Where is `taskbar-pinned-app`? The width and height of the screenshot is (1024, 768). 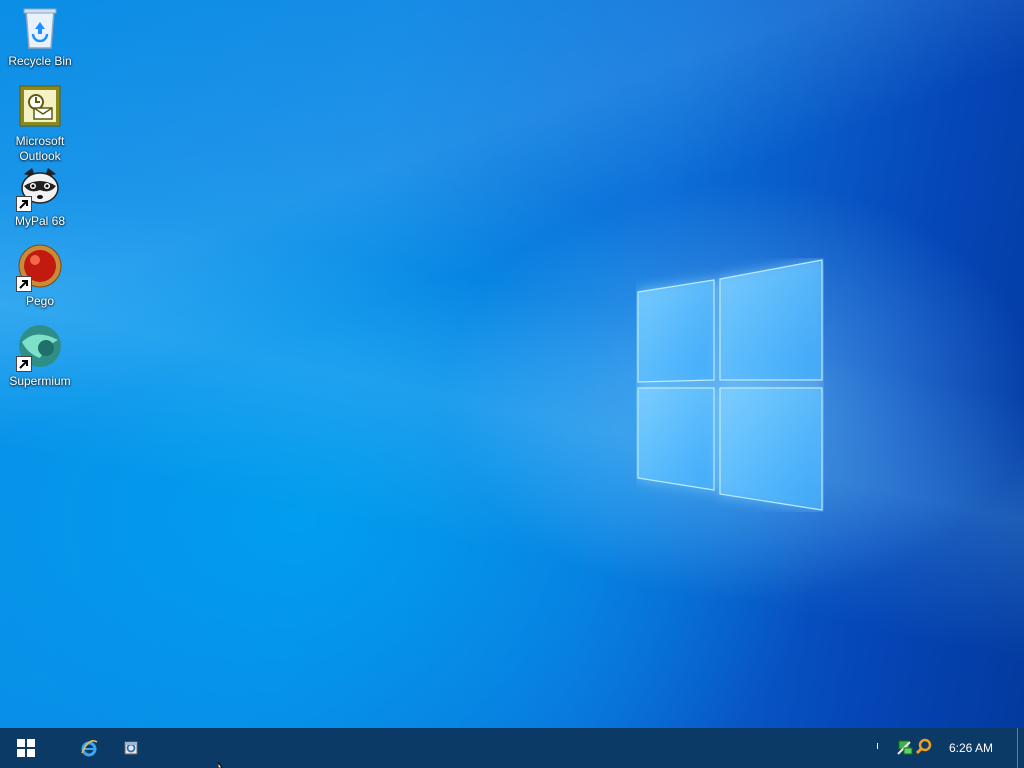
taskbar-pinned-app is located at coordinates (131, 748).